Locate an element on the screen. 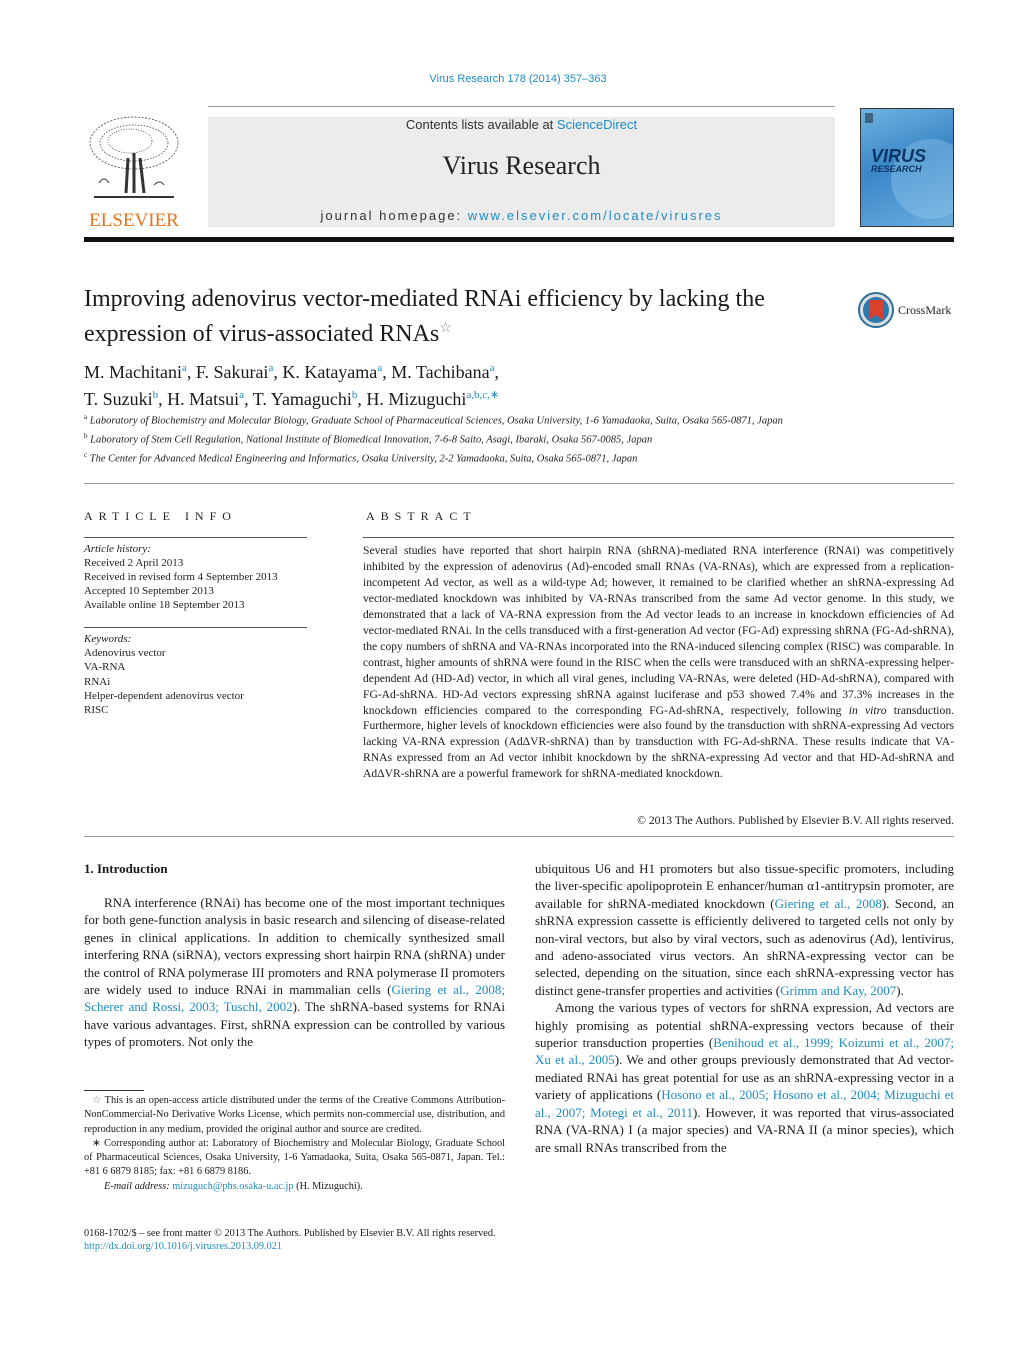 The image size is (1020, 1351). author: T. Suzukib is located at coordinates (121, 399).